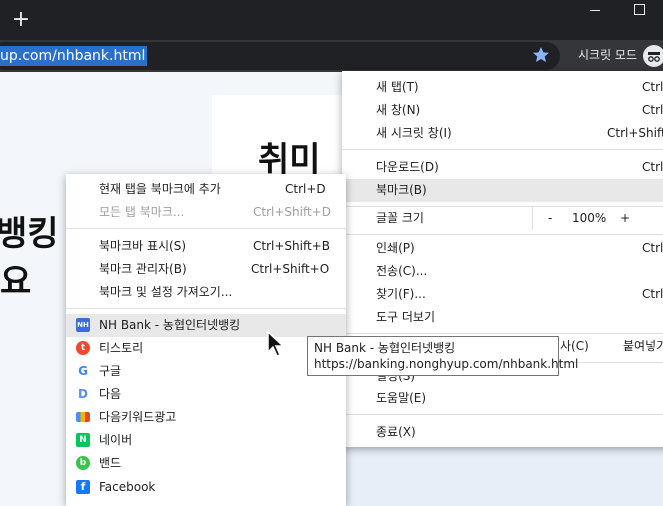 This screenshot has height=506, width=663. What do you see at coordinates (414, 133) in the screenshot?
I see `menu-item-label: 새 시크릿 창(I)` at bounding box center [414, 133].